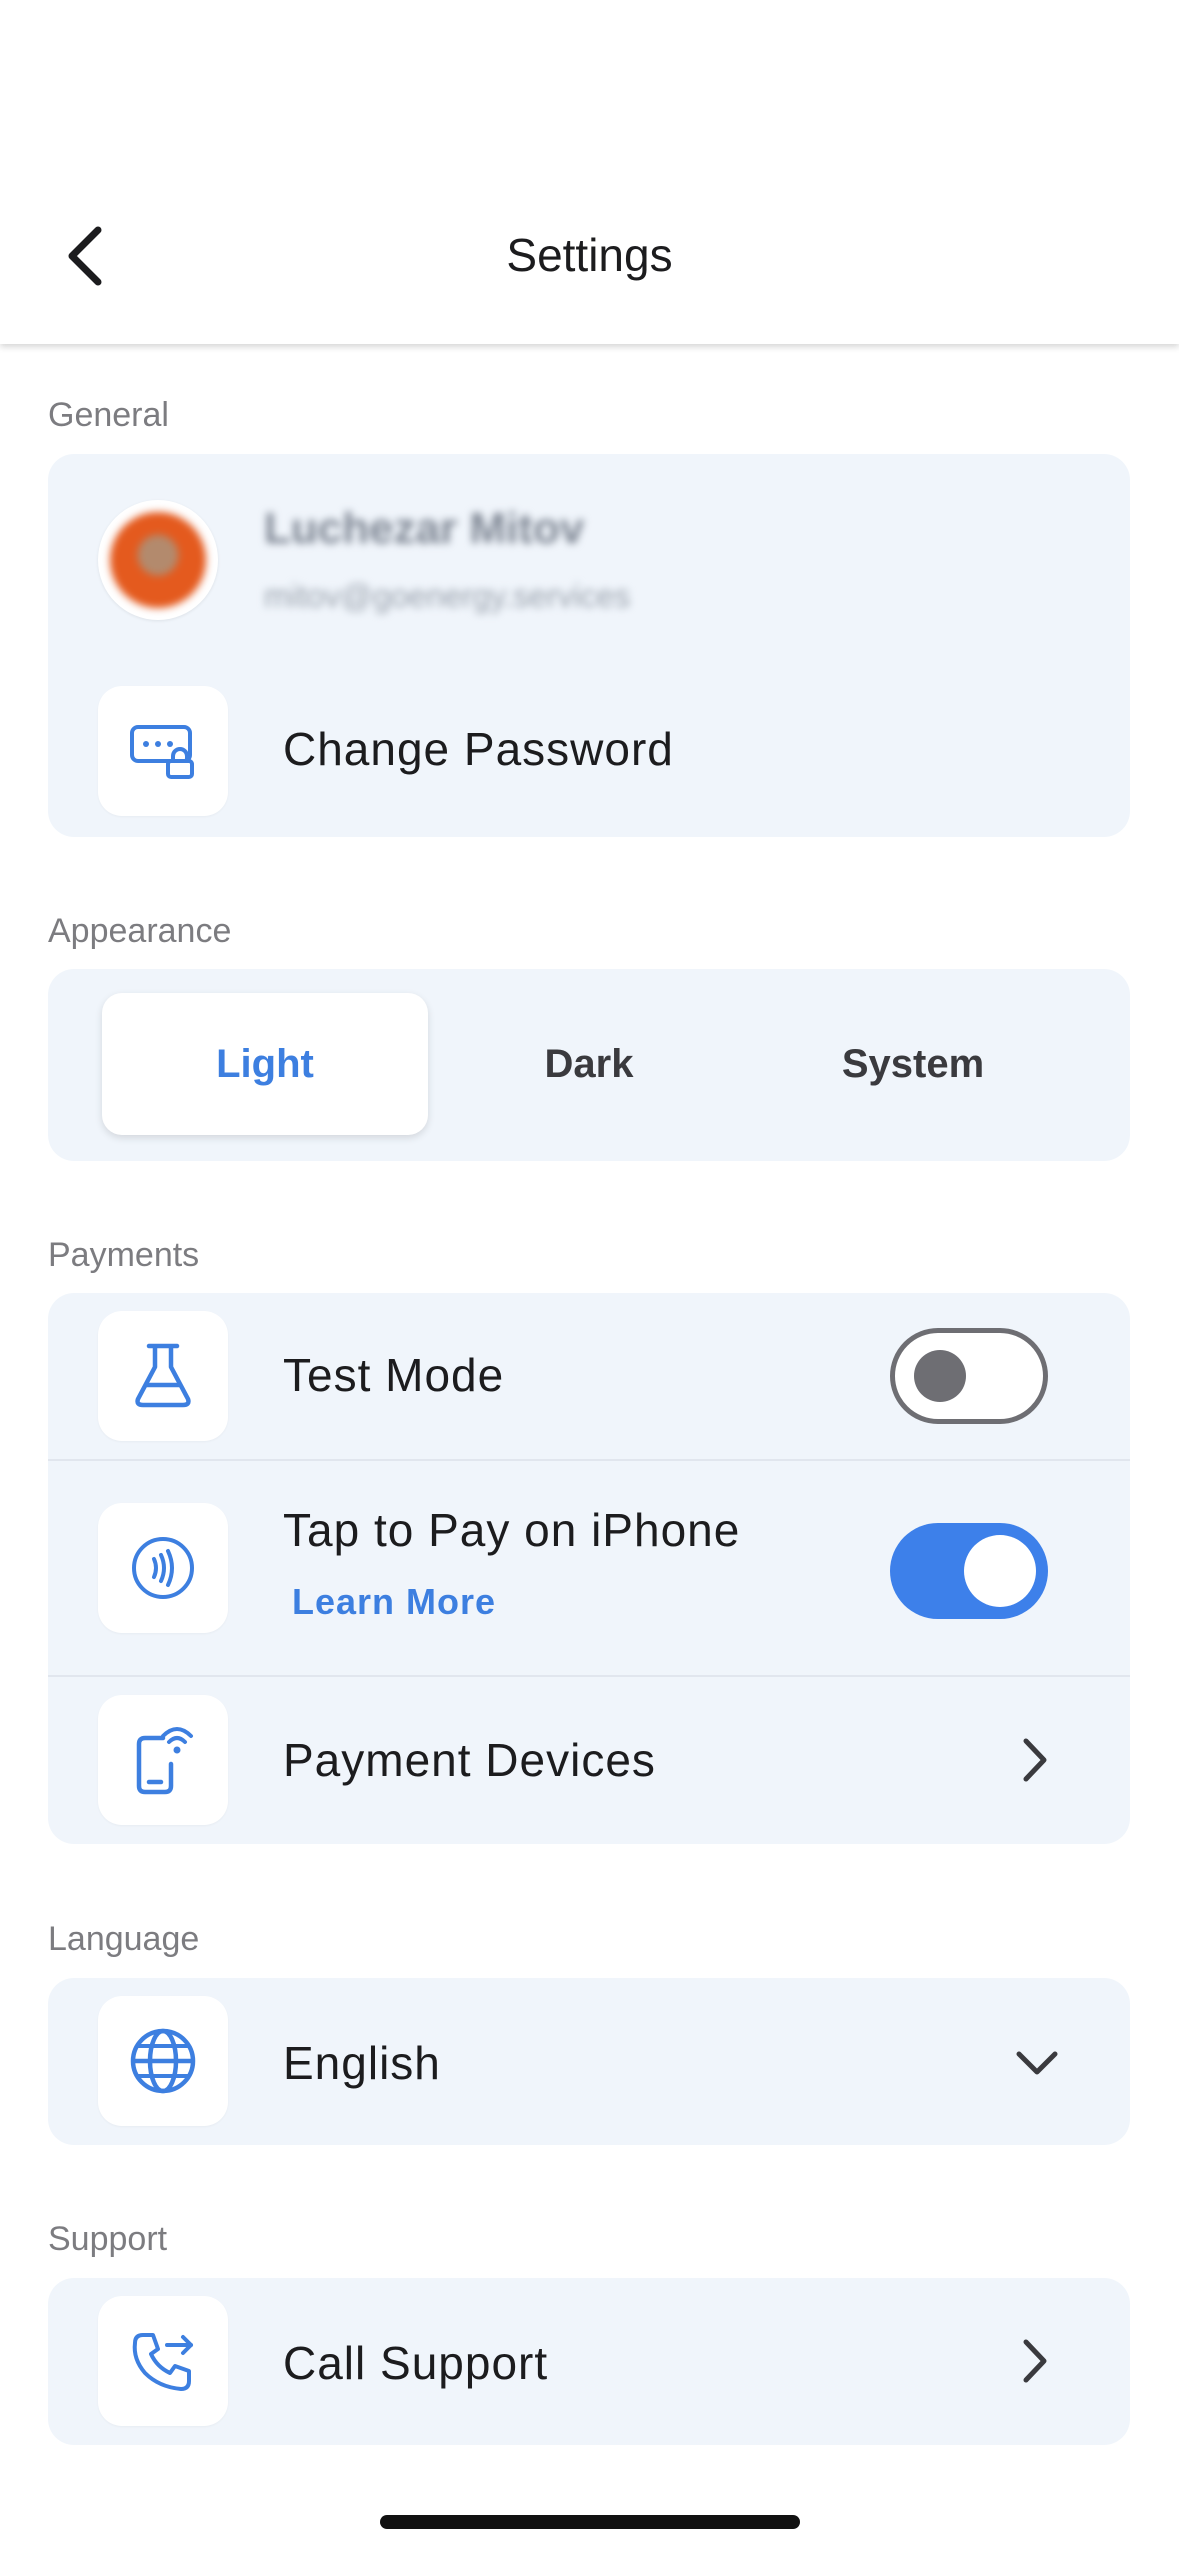  I want to click on appearance-segmented-control: Light Dark System, so click(589, 1065).